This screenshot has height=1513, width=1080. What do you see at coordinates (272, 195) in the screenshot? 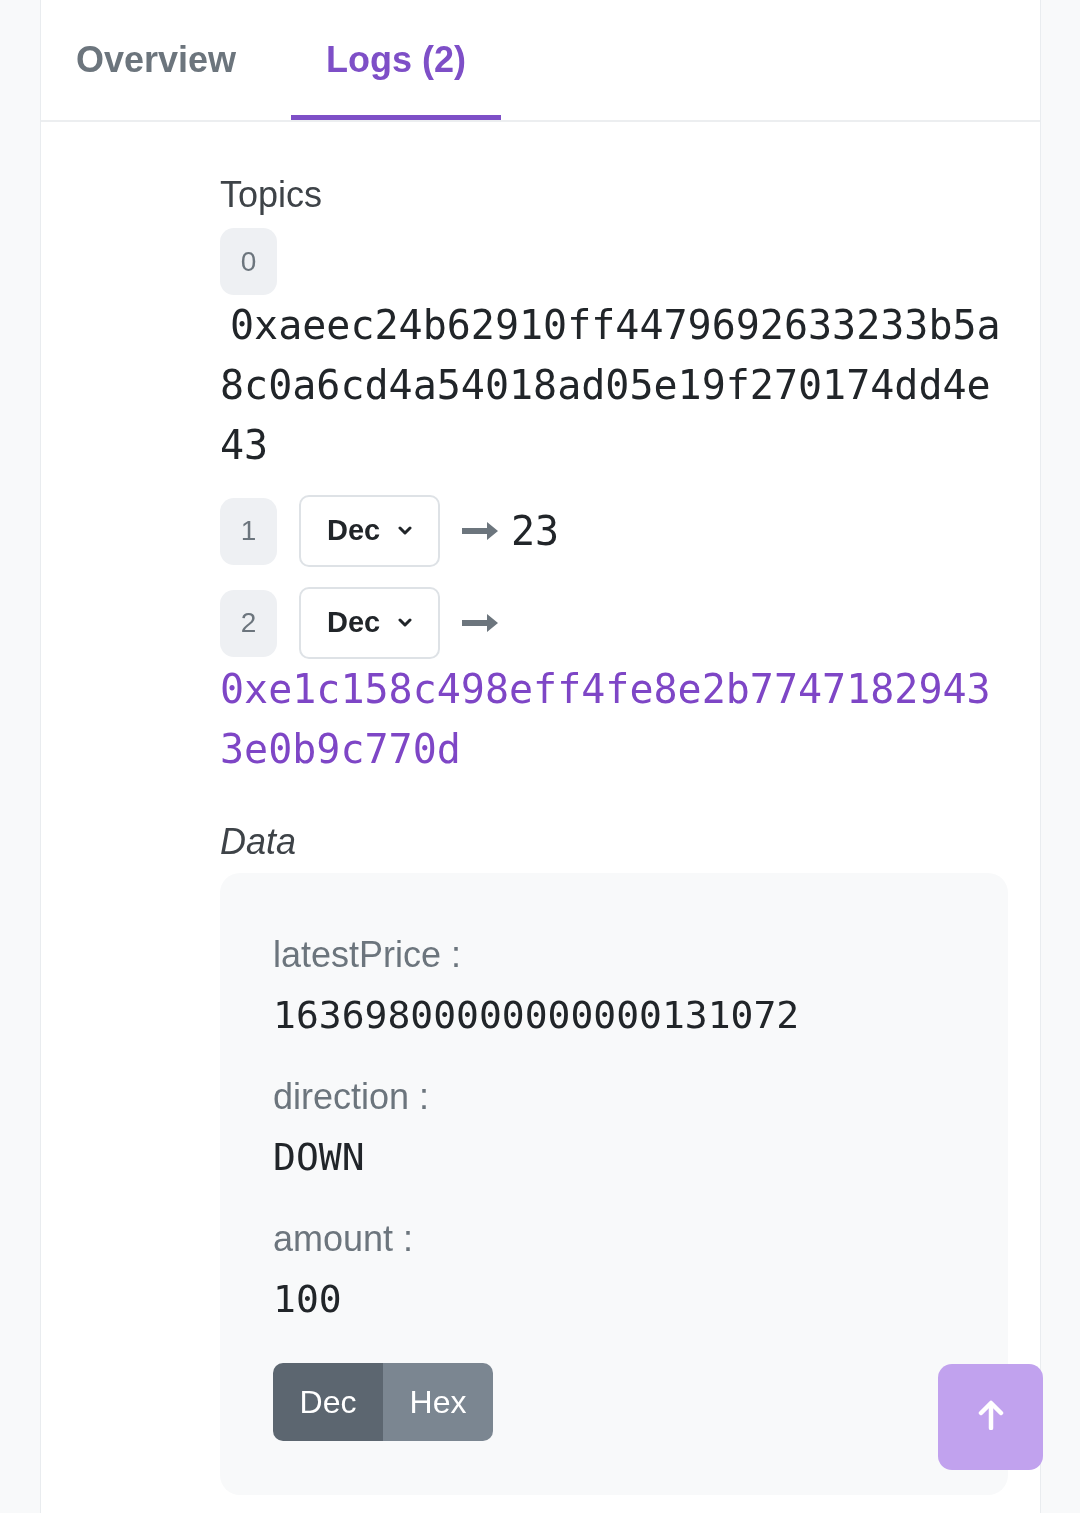
I see `section-title: Topics` at bounding box center [272, 195].